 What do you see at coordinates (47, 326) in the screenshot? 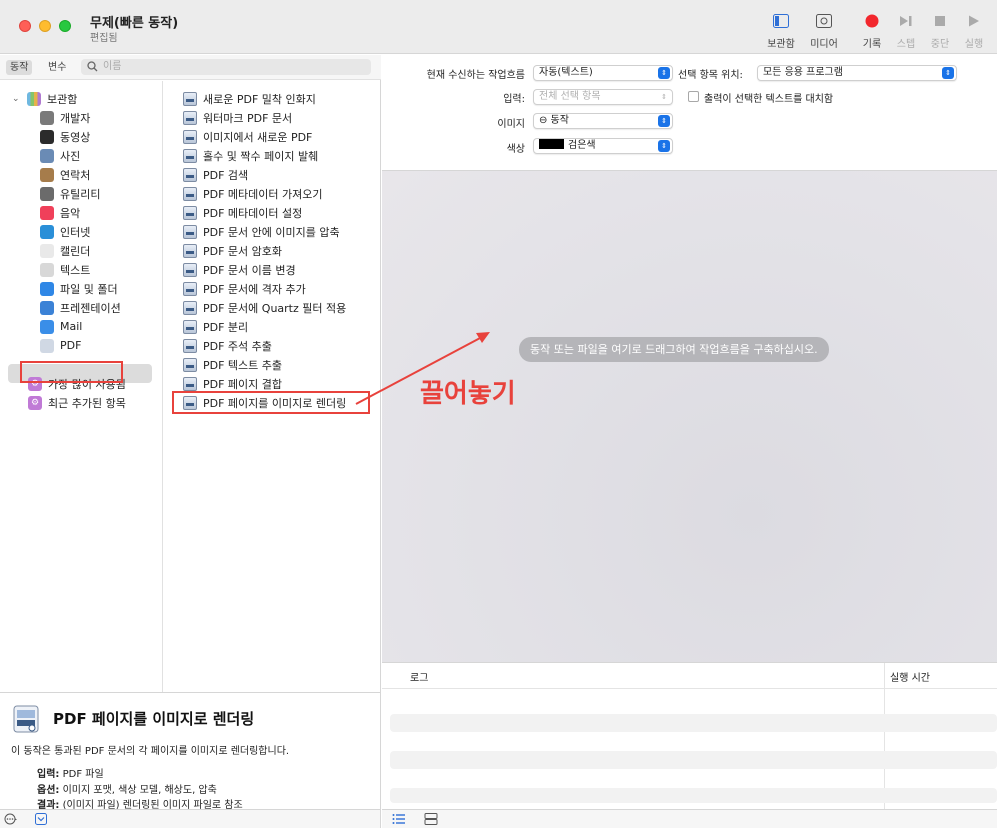
I see `mail-icon` at bounding box center [47, 326].